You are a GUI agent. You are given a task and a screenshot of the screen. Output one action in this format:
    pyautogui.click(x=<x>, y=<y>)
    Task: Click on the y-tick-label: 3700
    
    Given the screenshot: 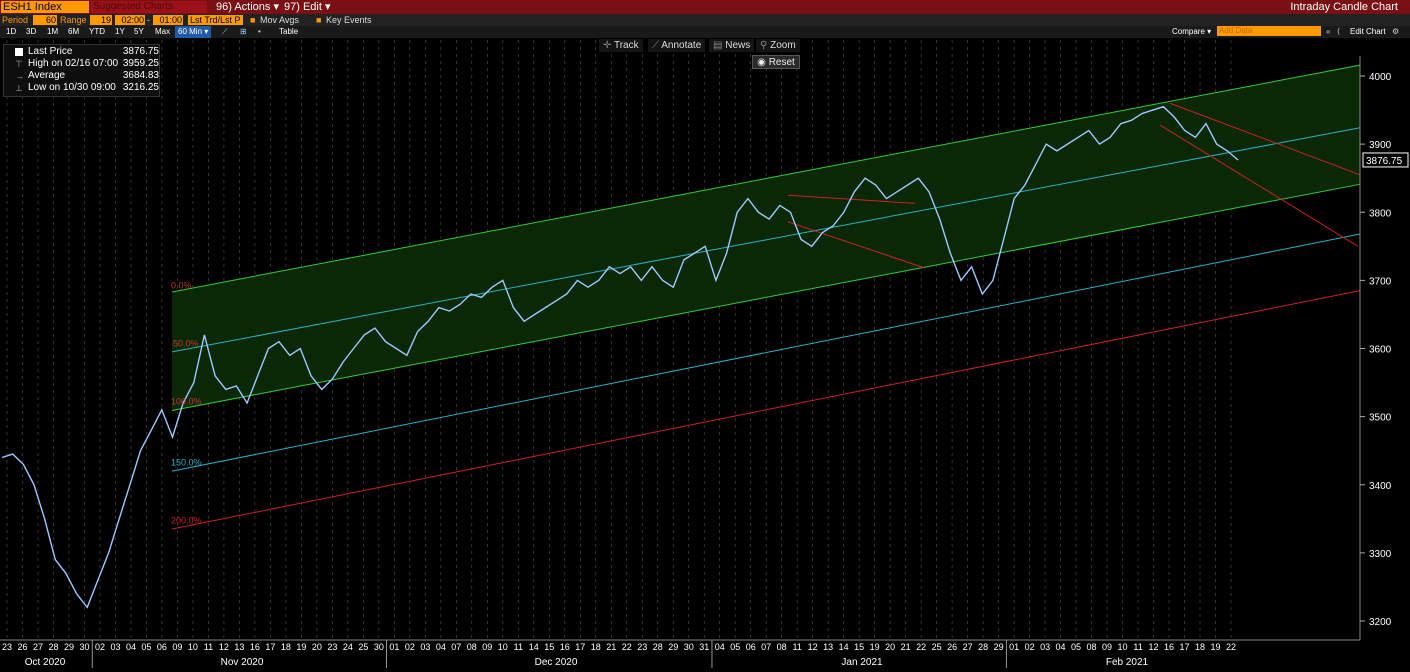 What is the action you would take?
    pyautogui.click(x=1380, y=281)
    